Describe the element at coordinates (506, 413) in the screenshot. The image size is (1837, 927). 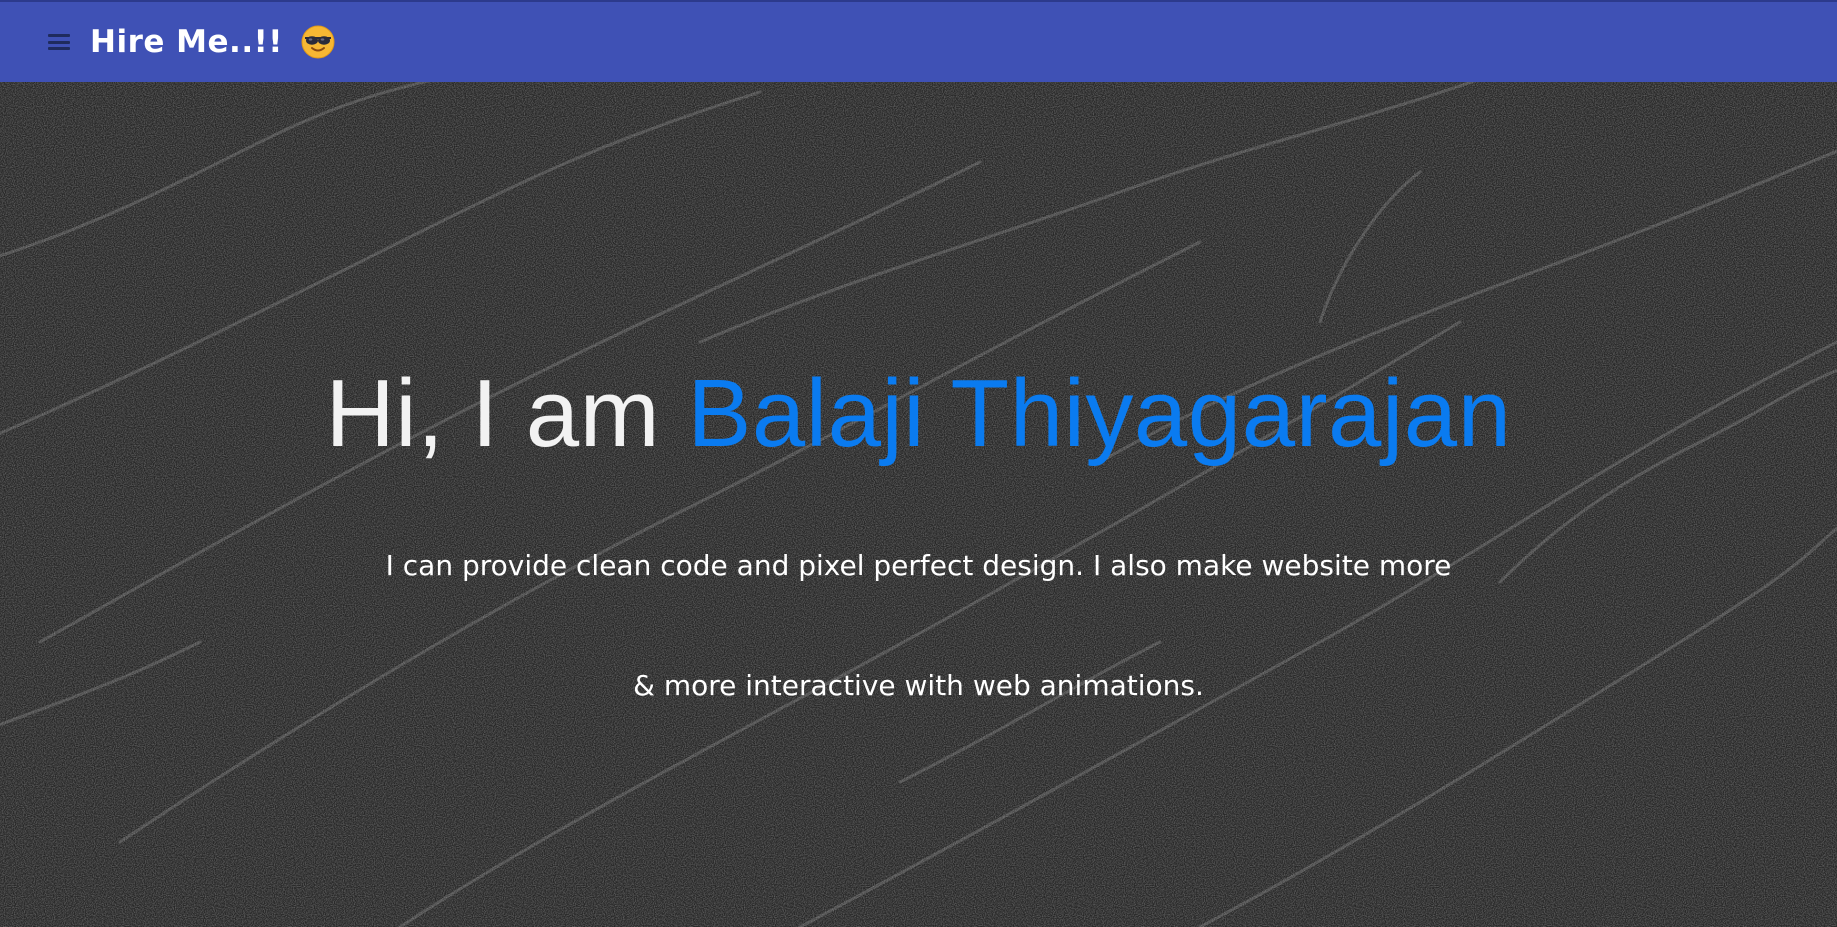
I see `hero-greeting: Hi, I am` at that location.